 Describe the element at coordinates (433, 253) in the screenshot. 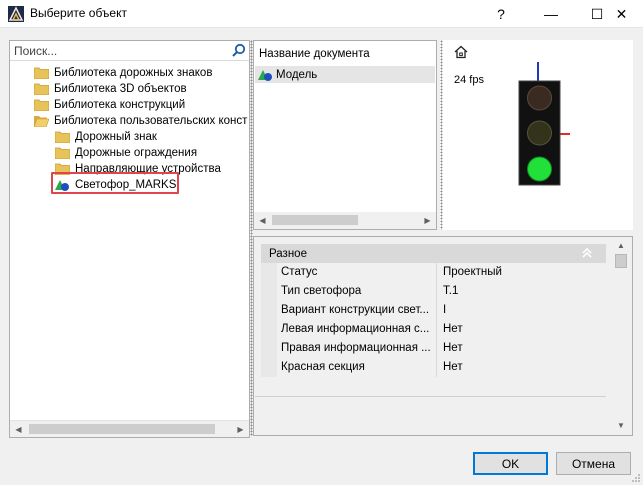

I see `category-header: Разное` at that location.